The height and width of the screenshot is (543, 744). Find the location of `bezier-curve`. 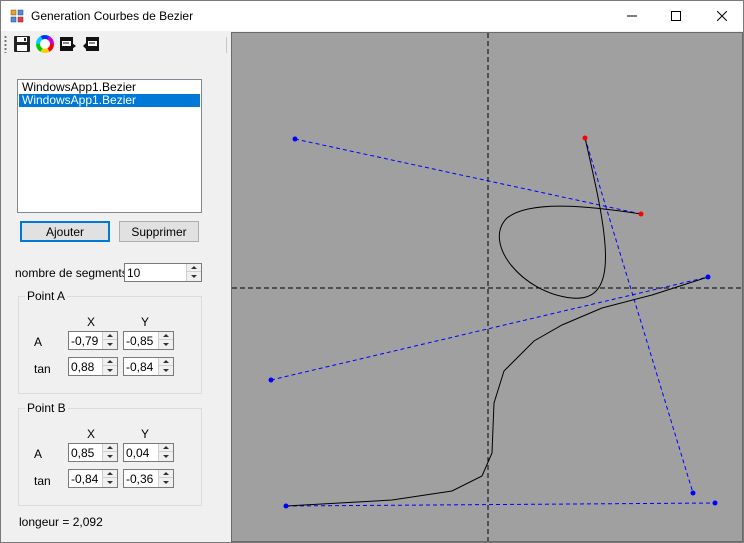

bezier-curve is located at coordinates (570, 218).